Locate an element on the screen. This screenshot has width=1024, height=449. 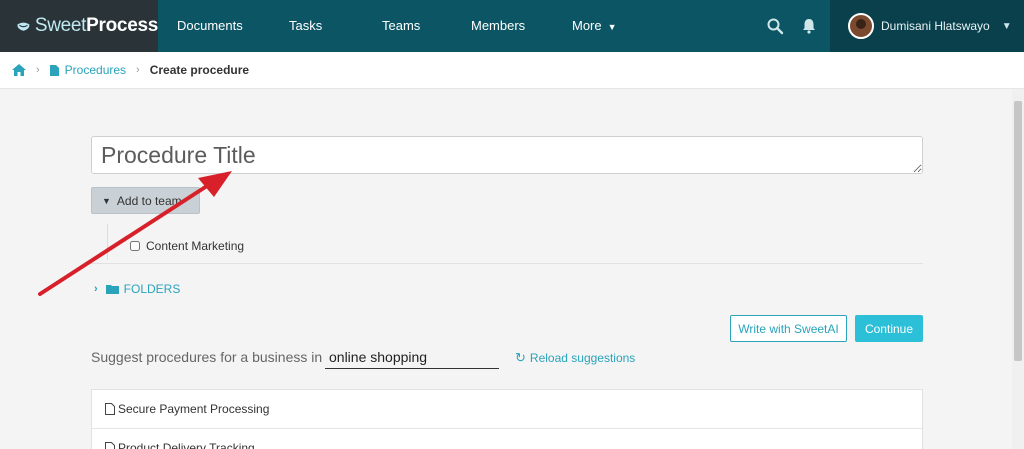
reload-suggestions-label: Reload suggestions is located at coordinates (582, 358).